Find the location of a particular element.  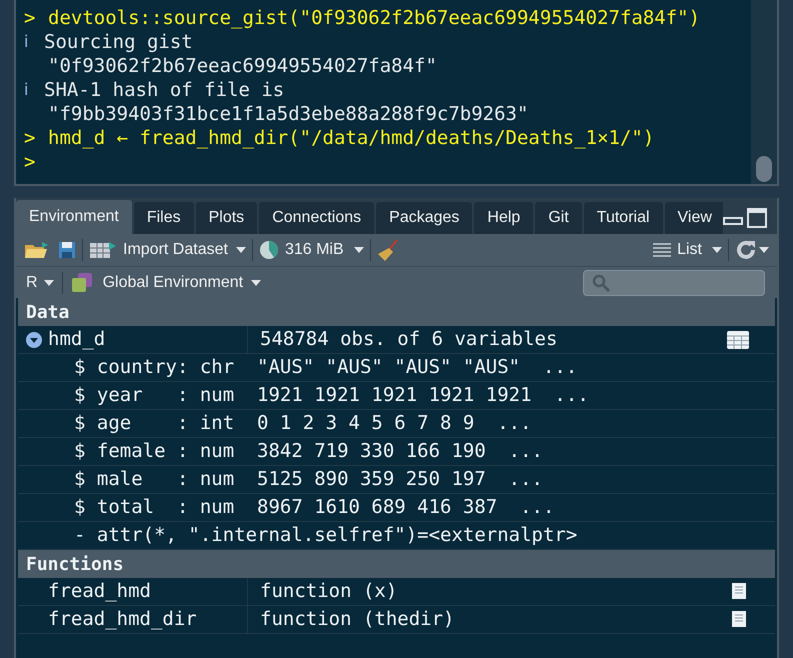

console-command: devtools::source_gist("0f93062f2b67eeac69949554027fa84f") is located at coordinates (374, 18).